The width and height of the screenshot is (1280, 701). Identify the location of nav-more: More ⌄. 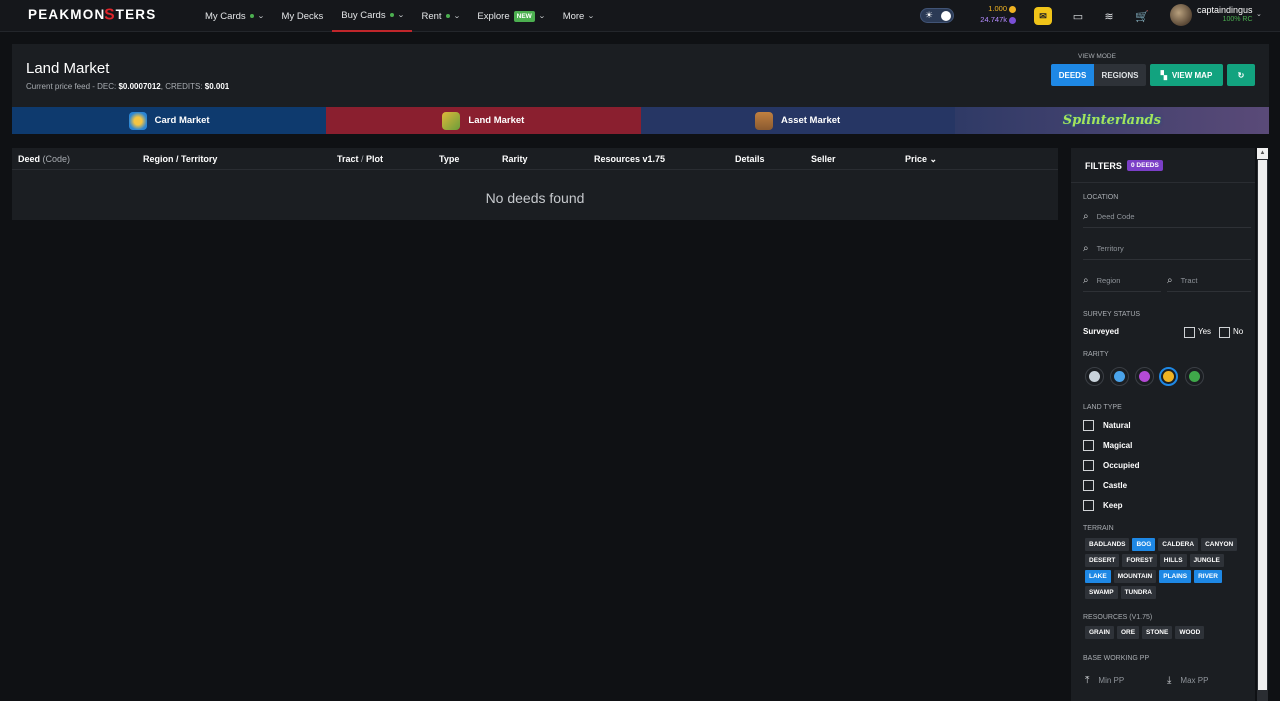
(579, 16).